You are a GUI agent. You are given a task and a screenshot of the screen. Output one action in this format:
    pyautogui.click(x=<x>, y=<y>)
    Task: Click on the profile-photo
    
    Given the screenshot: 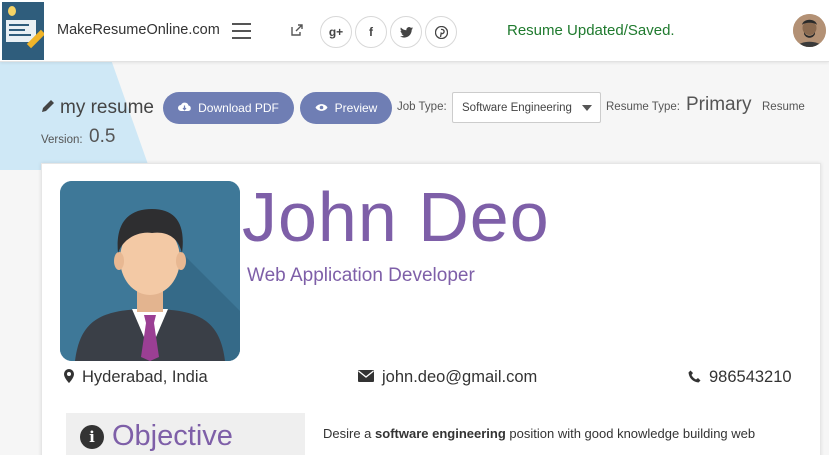 What is the action you would take?
    pyautogui.click(x=150, y=271)
    